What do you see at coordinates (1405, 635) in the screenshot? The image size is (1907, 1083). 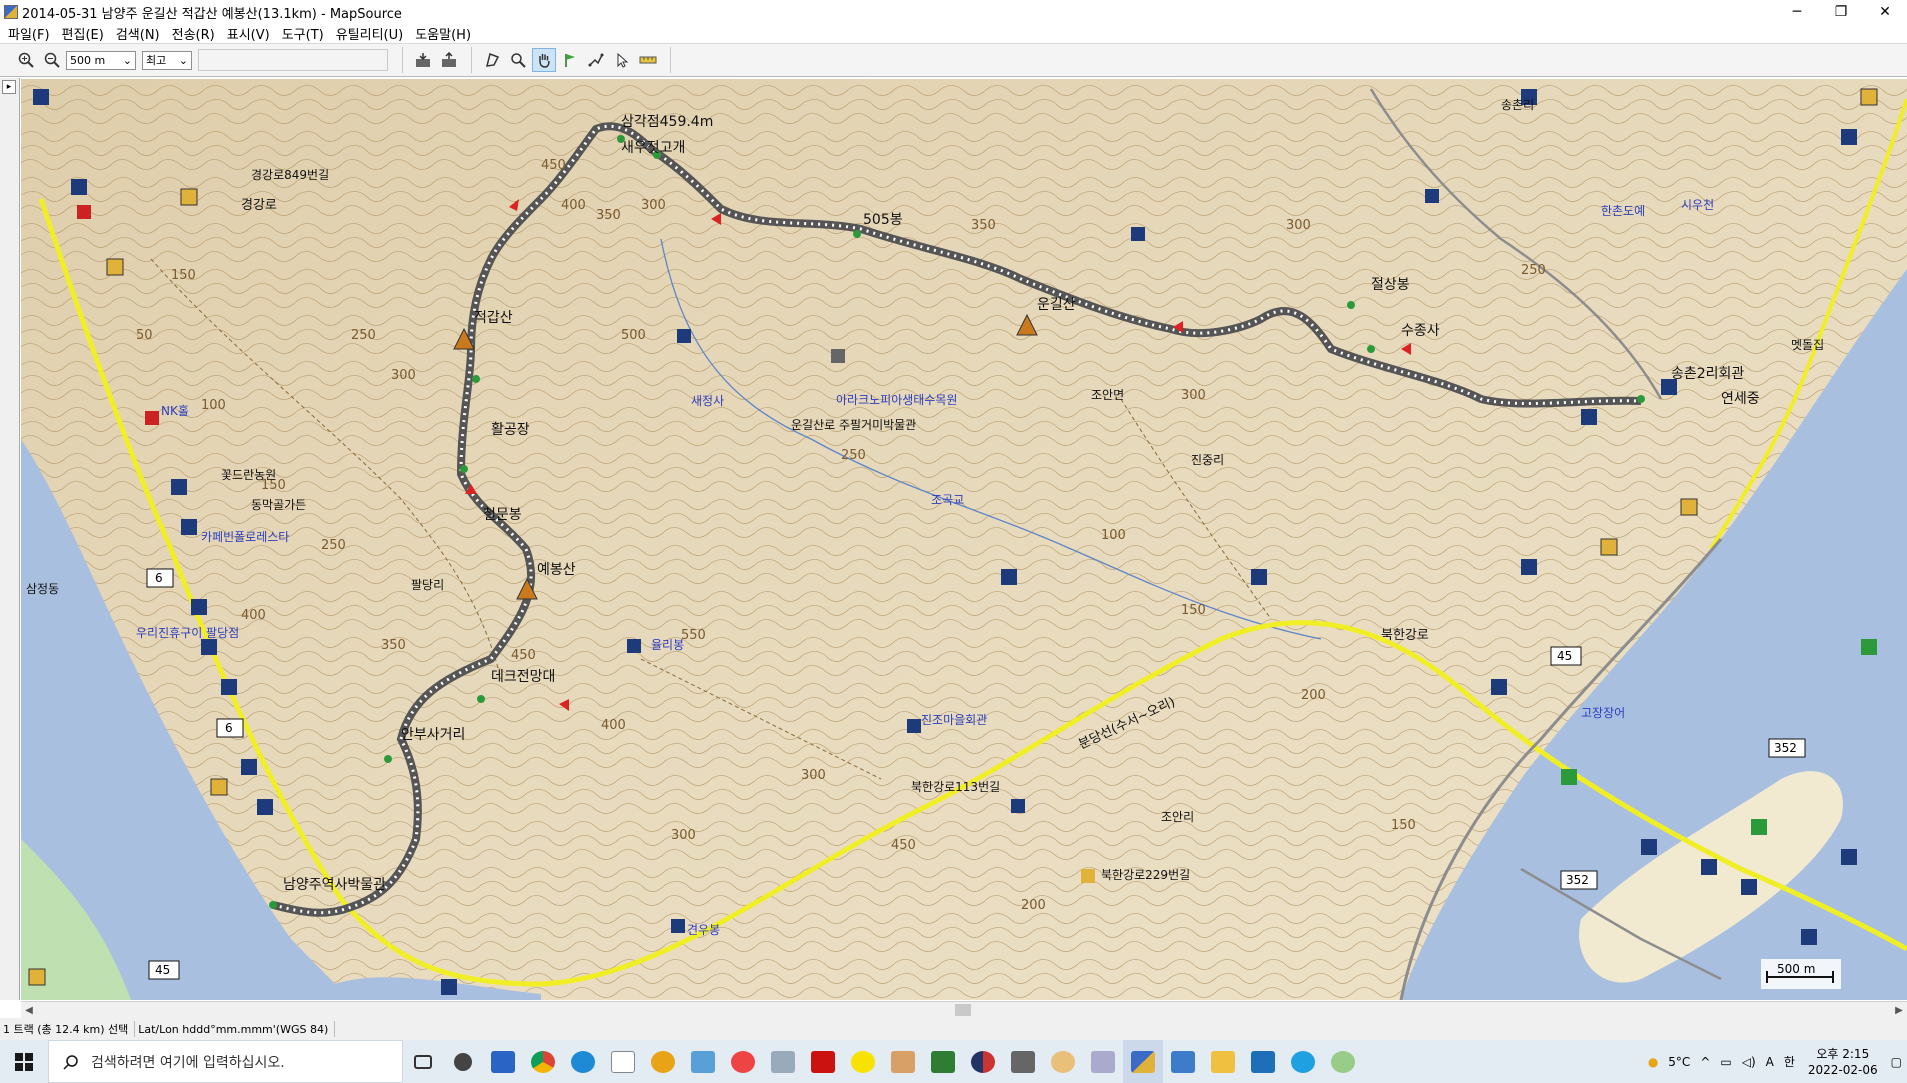 I see `road-label: 북한강로` at bounding box center [1405, 635].